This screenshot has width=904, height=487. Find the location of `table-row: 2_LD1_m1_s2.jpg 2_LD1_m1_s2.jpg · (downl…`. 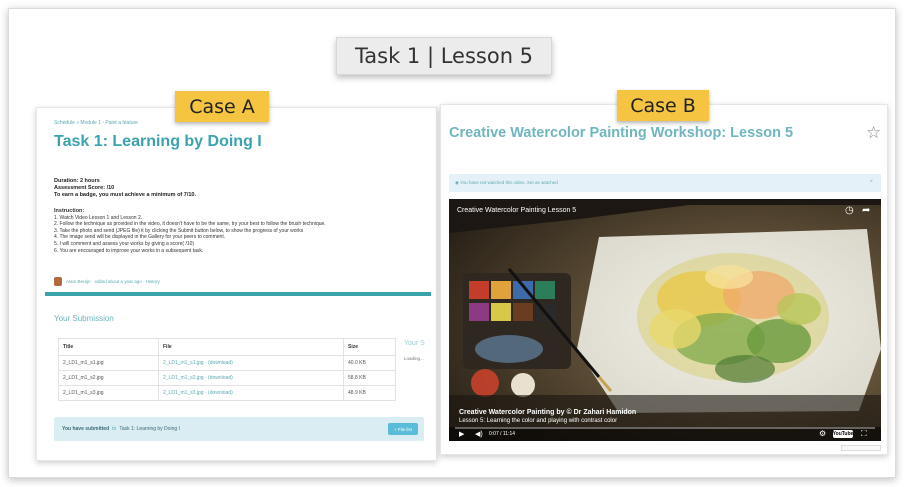

table-row: 2_LD1_m1_s2.jpg 2_LD1_m1_s2.jpg · (downl… is located at coordinates (227, 378).